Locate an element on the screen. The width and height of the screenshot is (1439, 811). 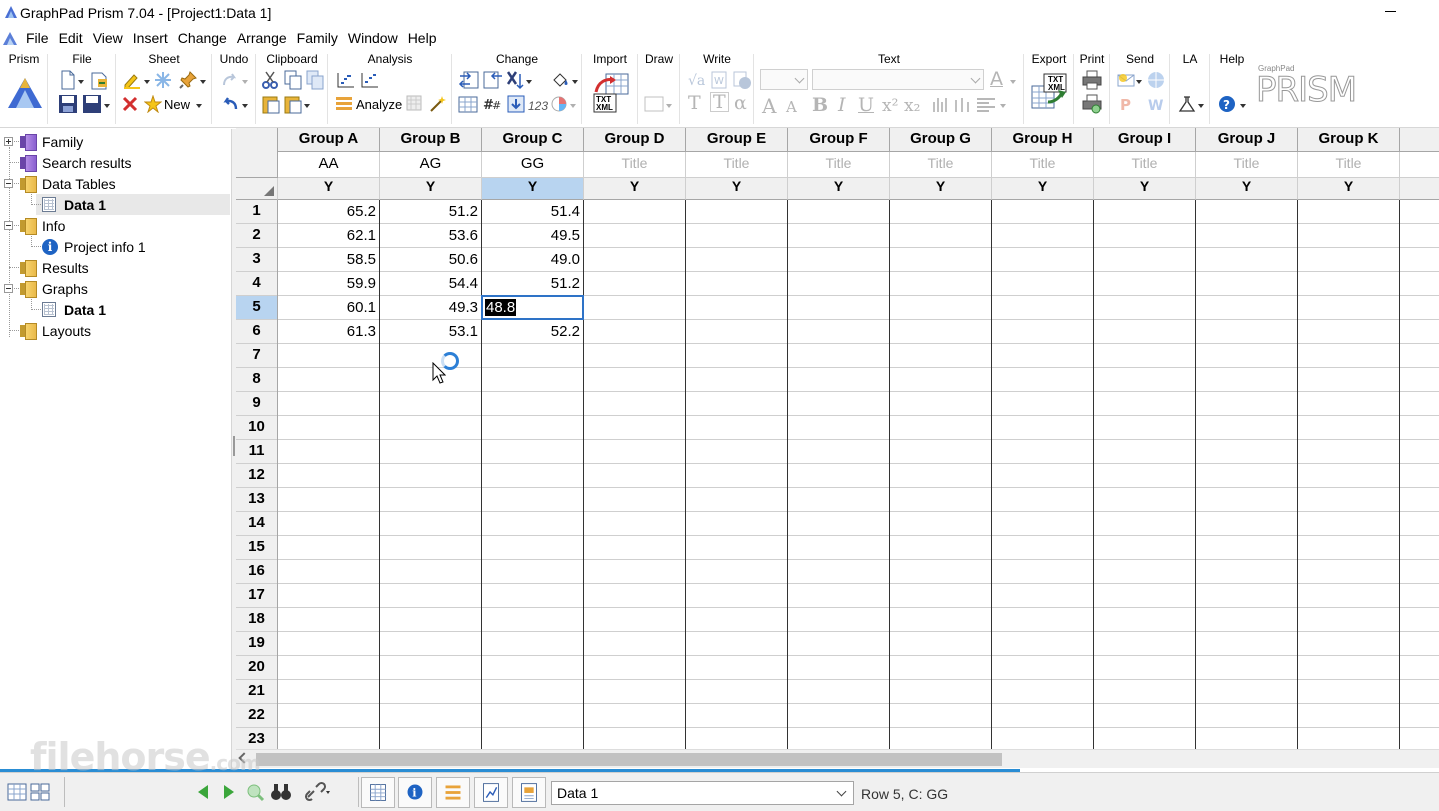
xy-analysis-icon is located at coordinates (346, 80).